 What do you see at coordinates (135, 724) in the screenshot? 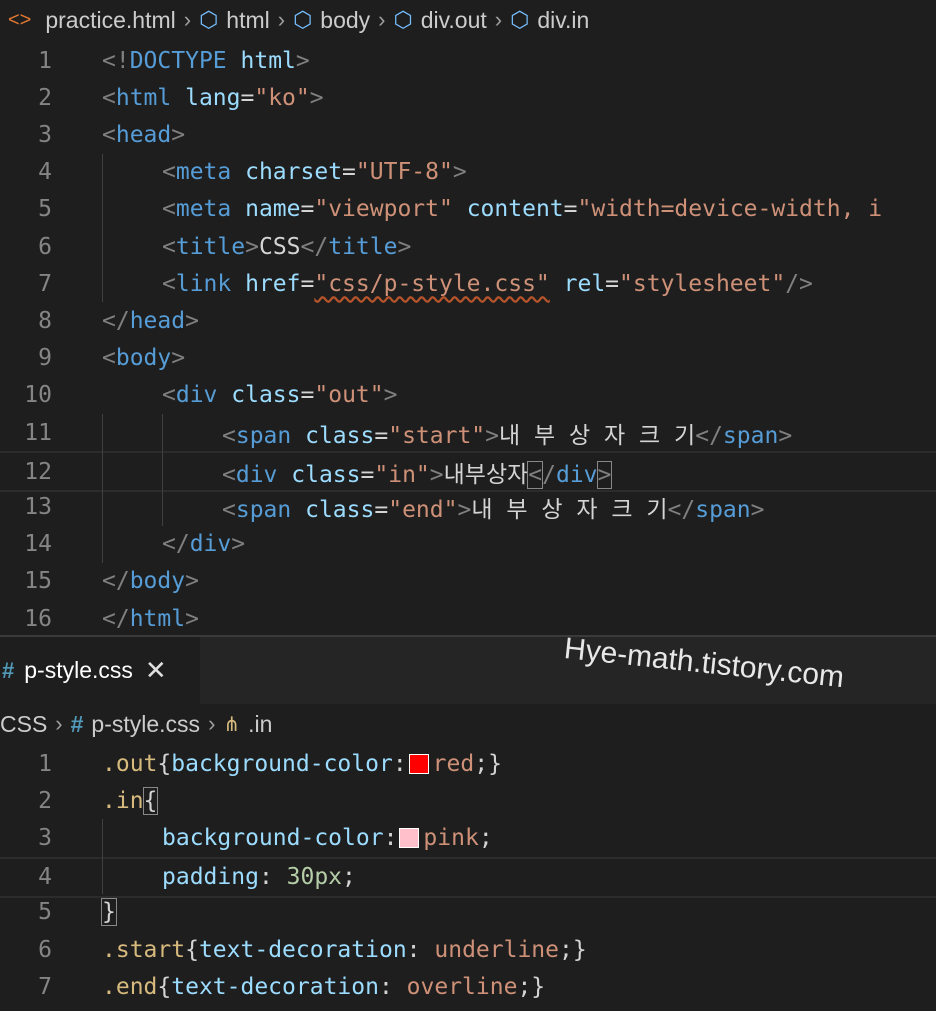
I see `breadcrumb-item-file: # p-style.css` at bounding box center [135, 724].